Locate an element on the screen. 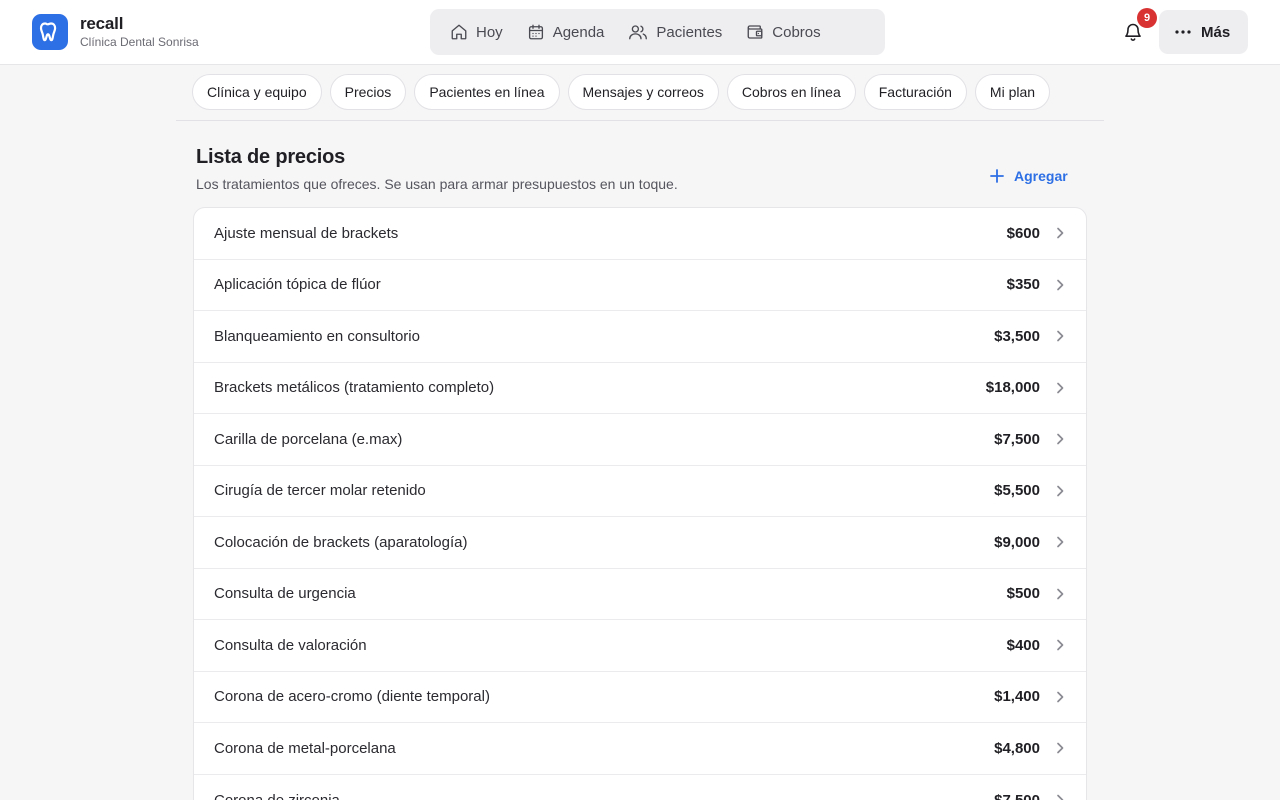  treatment-price: $500 is located at coordinates (1023, 594).